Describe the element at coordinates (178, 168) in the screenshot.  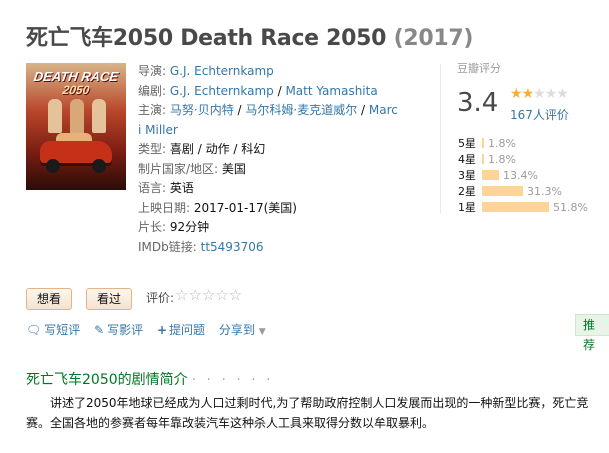
I see `country-label: 制片国家/地区:` at that location.